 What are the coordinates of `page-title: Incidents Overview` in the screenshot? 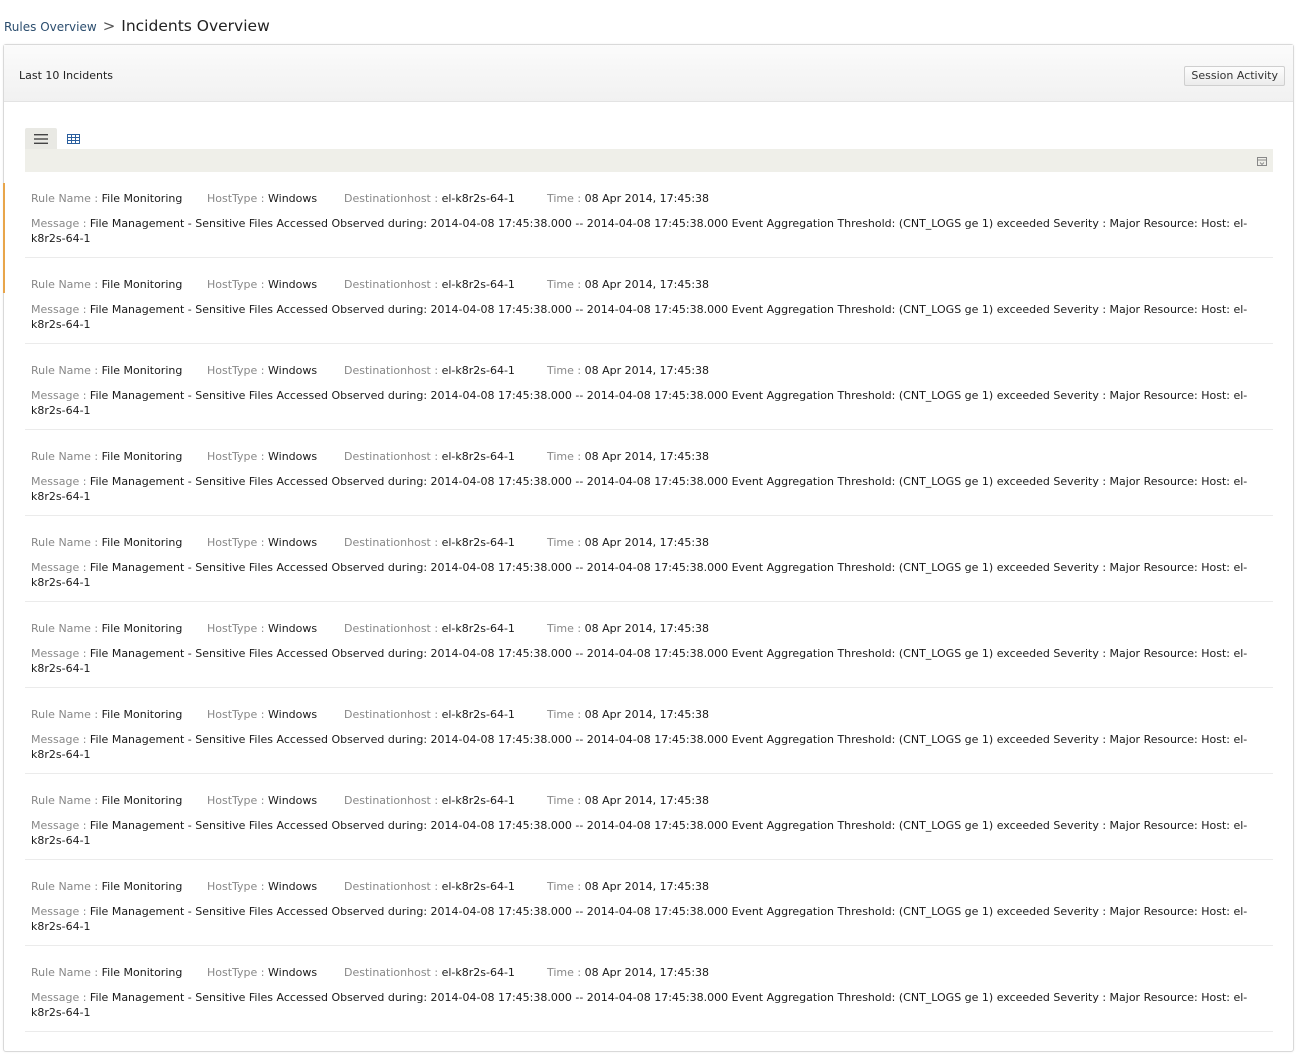 It's located at (195, 26).